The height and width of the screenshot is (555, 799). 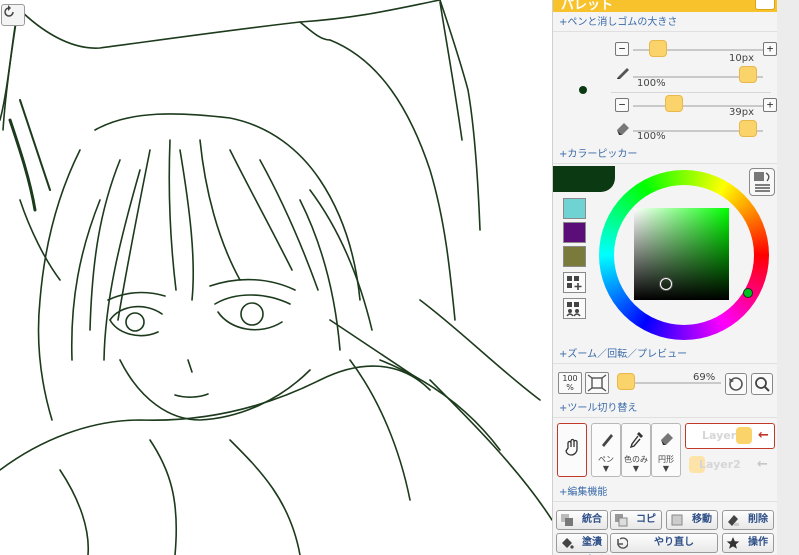 I want to click on section-brush-size: +ペンと消しゴムの大きさ, so click(x=665, y=23).